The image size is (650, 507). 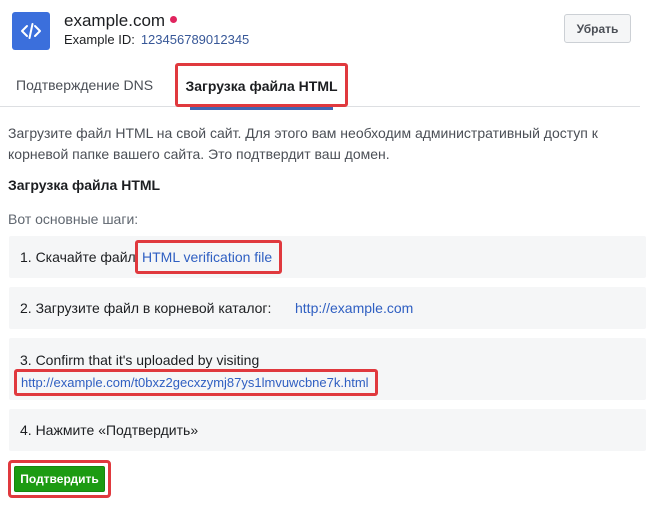 What do you see at coordinates (195, 39) in the screenshot?
I see `id-value: 123456789012345` at bounding box center [195, 39].